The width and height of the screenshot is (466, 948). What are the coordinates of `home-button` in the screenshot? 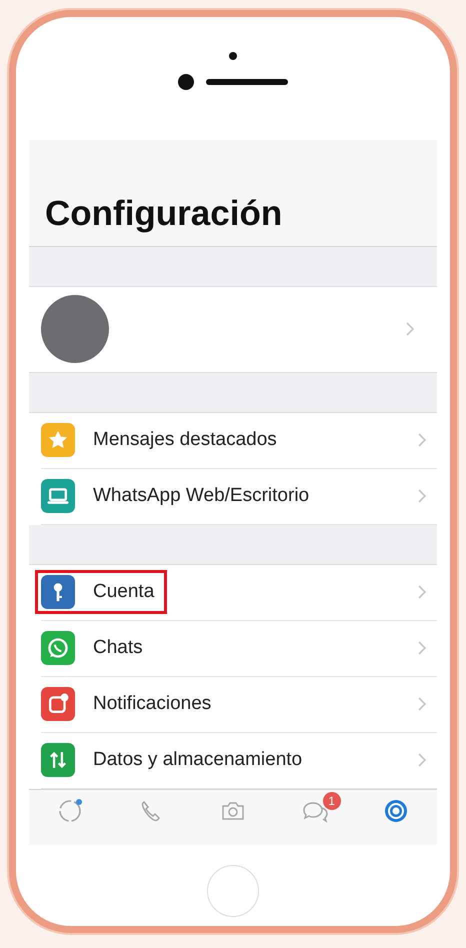 It's located at (233, 891).